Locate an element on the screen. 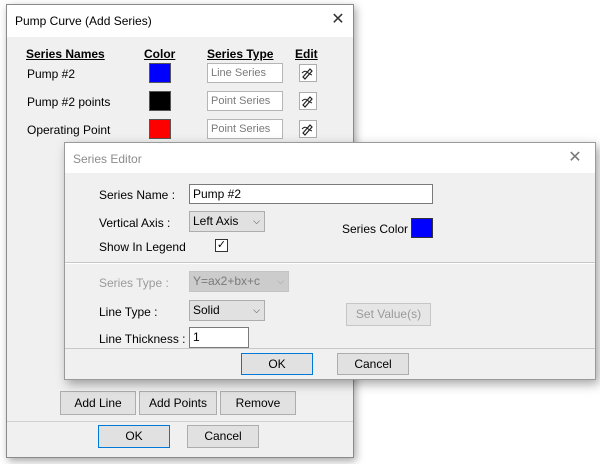 The width and height of the screenshot is (600, 464). dialog-title: Pump Curve (Add Series) is located at coordinates (83, 21).